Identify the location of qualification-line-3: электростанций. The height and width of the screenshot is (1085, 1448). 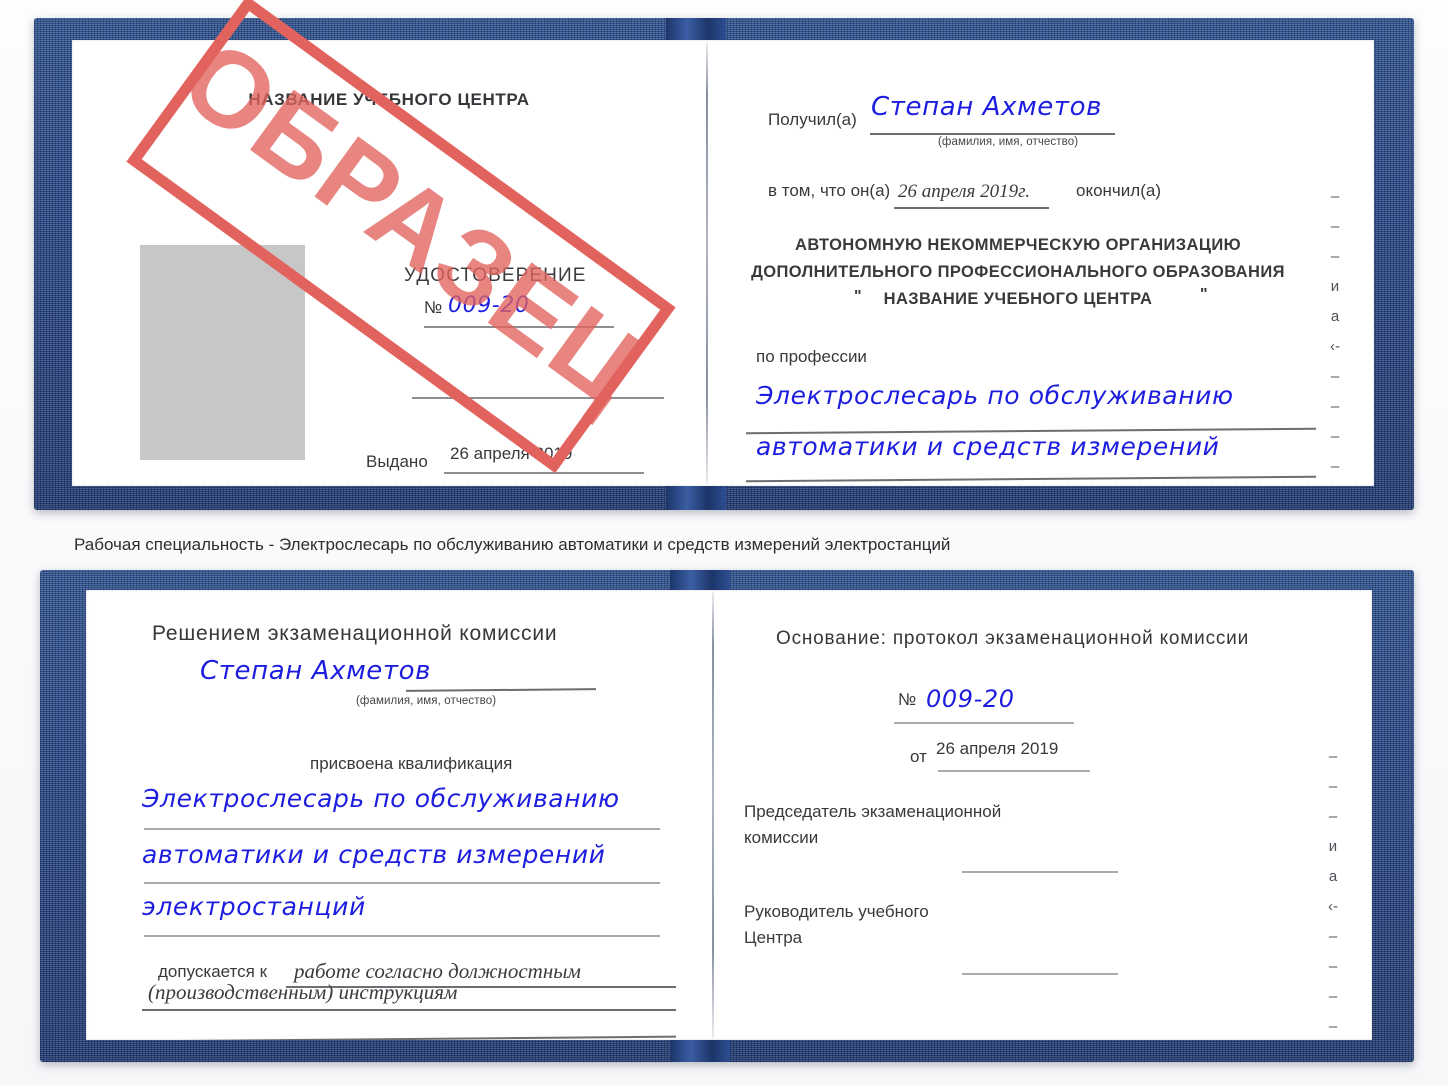
(254, 906).